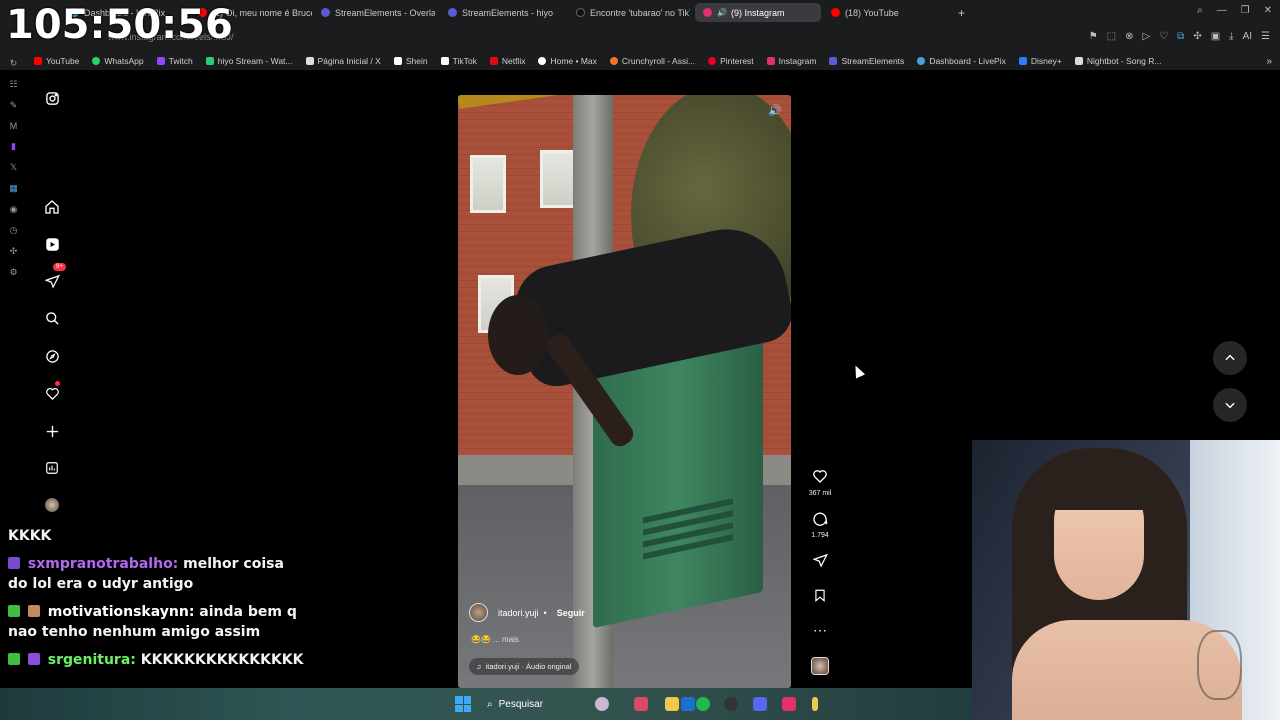 This screenshot has width=1280, height=720. I want to click on more-options-icon: ⋯, so click(820, 630).